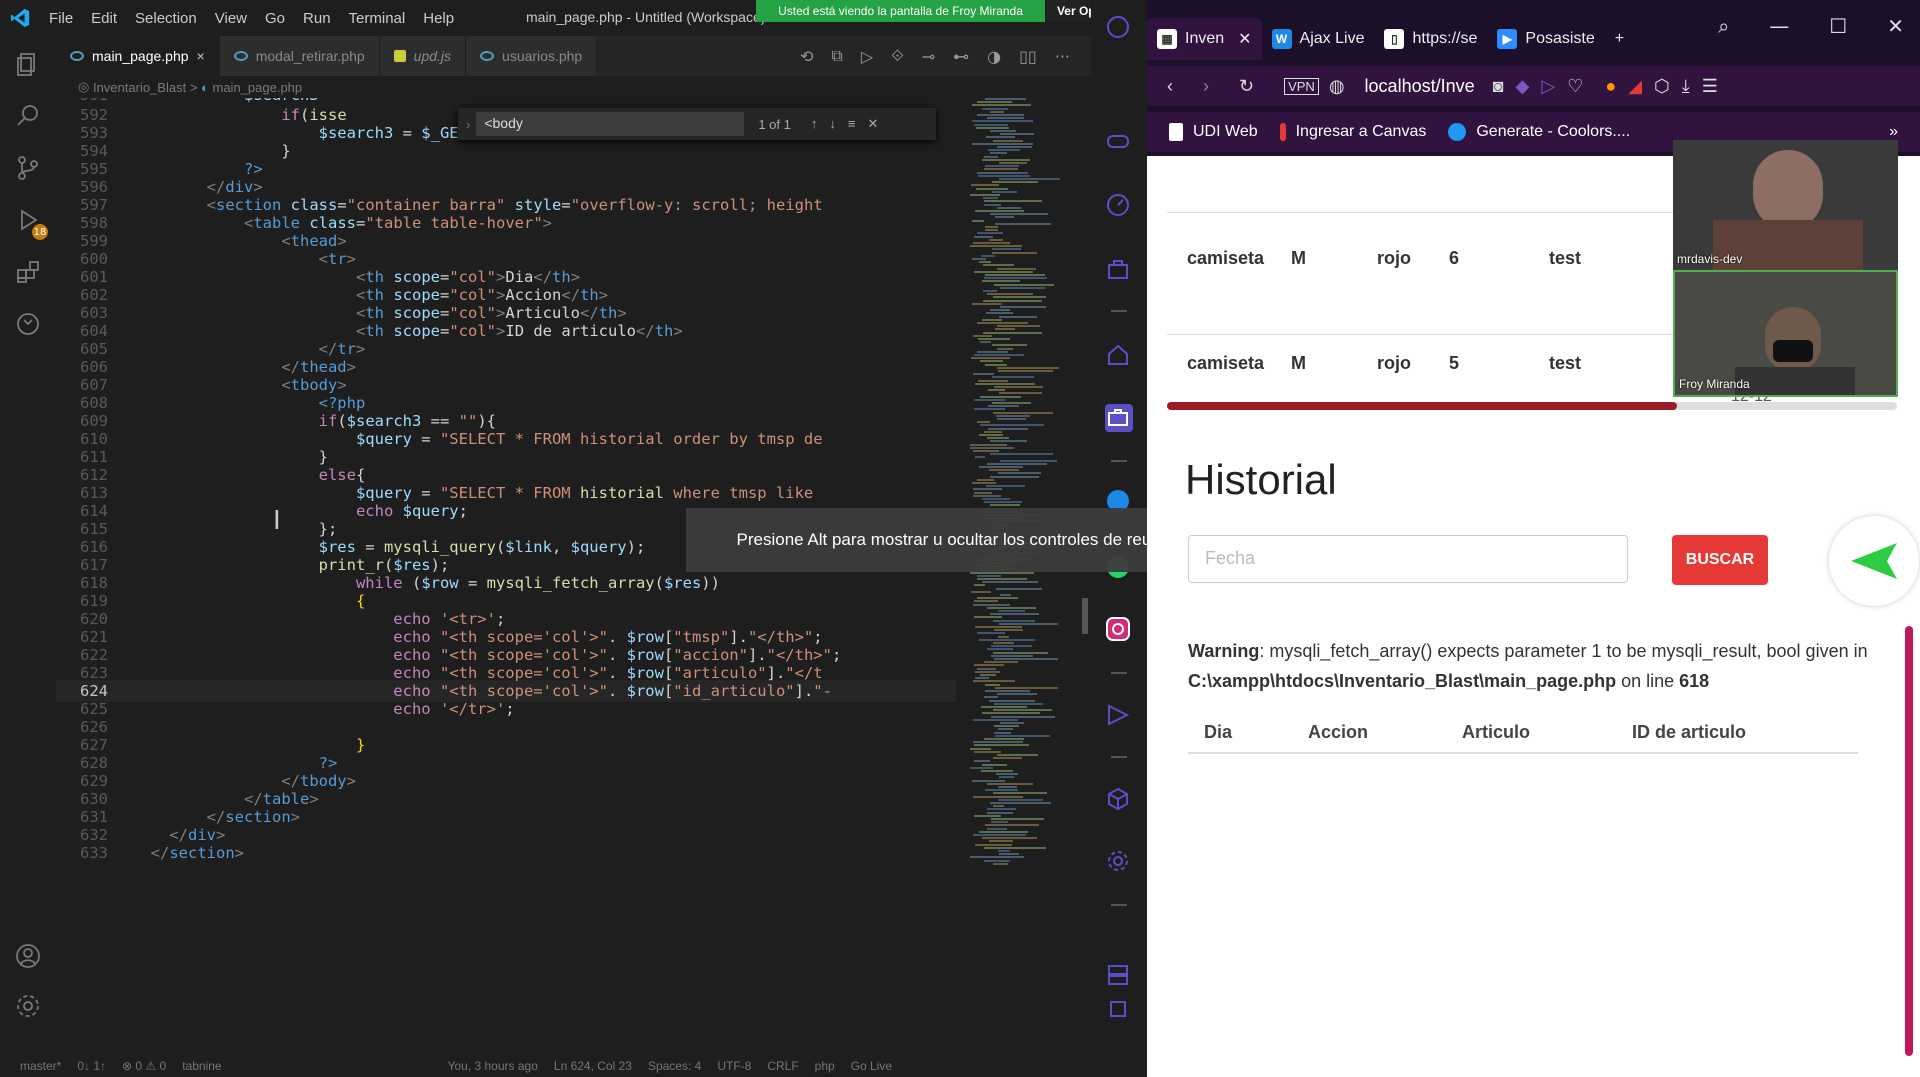 The image size is (1920, 1077). I want to click on tab-upd-js: upd.js, so click(423, 56).